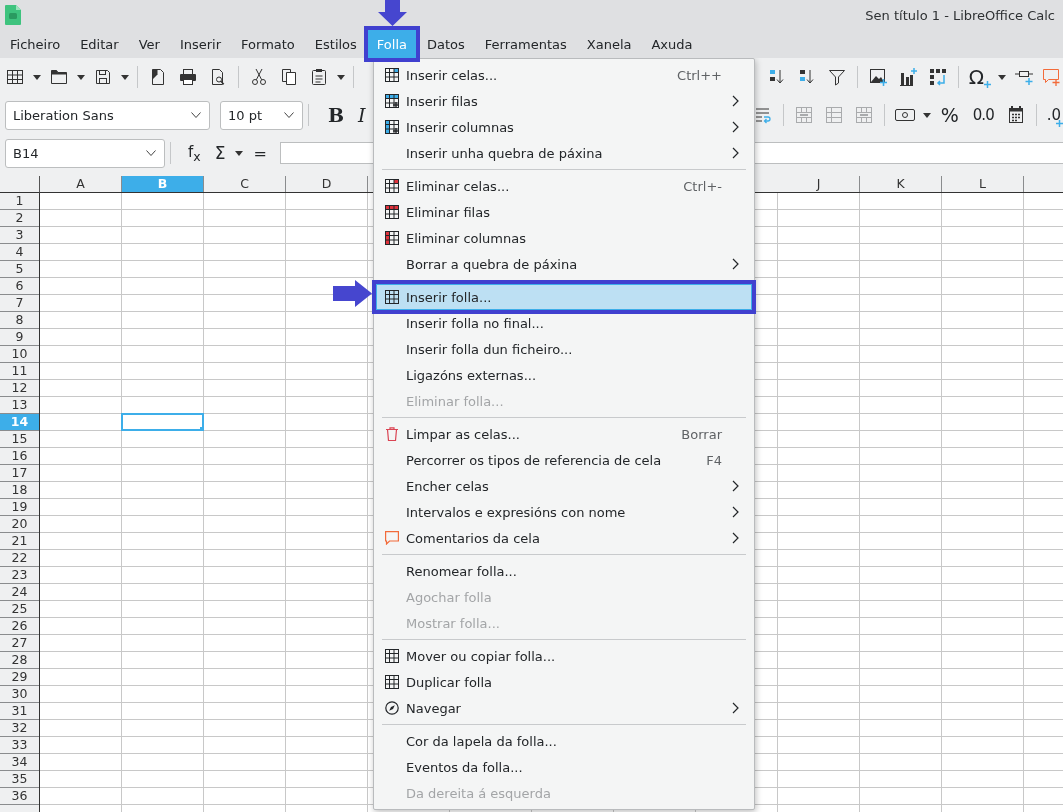 This screenshot has height=812, width=1063. I want to click on shortcut-text: F4, so click(714, 460).